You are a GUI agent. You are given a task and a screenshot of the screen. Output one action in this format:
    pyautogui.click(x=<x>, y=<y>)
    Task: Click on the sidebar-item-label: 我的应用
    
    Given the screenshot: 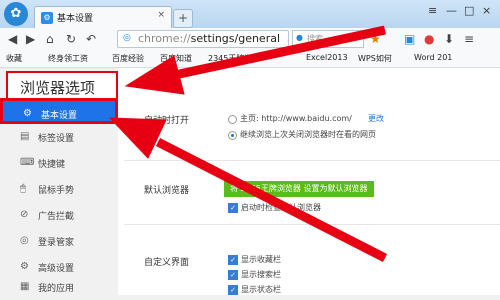 What is the action you would take?
    pyautogui.click(x=56, y=289)
    